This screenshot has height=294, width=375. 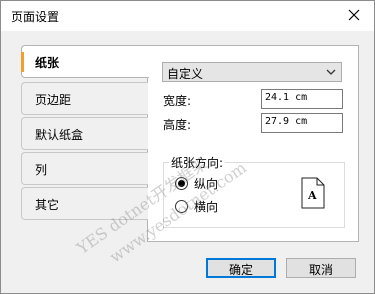 I want to click on ok-button: 确定, so click(x=241, y=268).